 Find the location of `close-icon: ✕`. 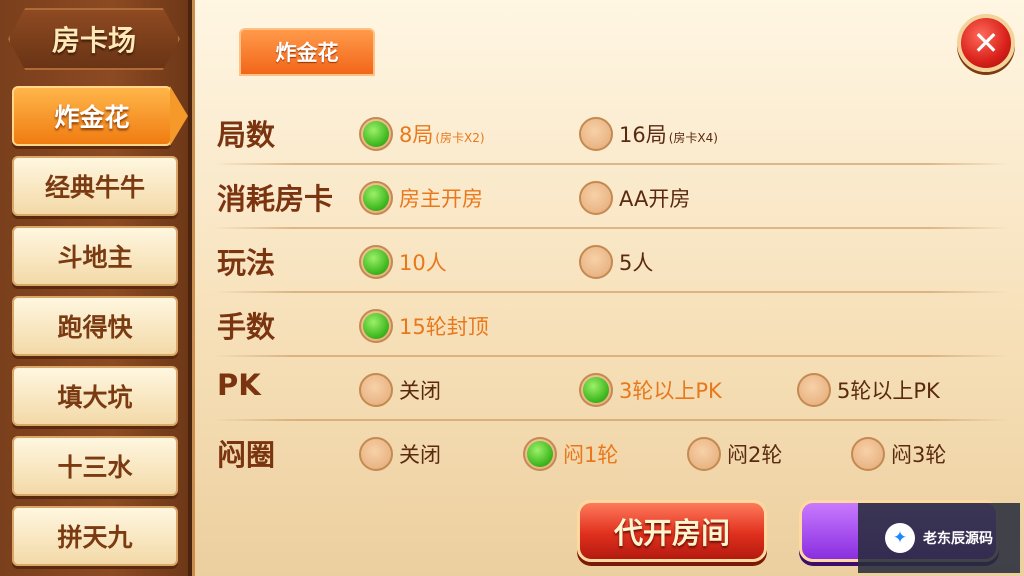

close-icon: ✕ is located at coordinates (986, 43).